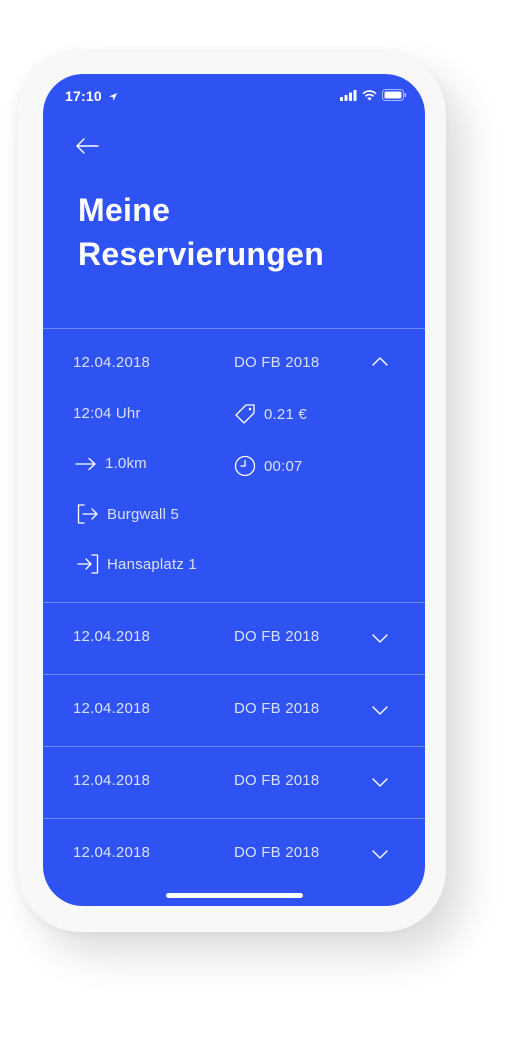  Describe the element at coordinates (124, 210) in the screenshot. I see `page-title-line1: Meine` at that location.